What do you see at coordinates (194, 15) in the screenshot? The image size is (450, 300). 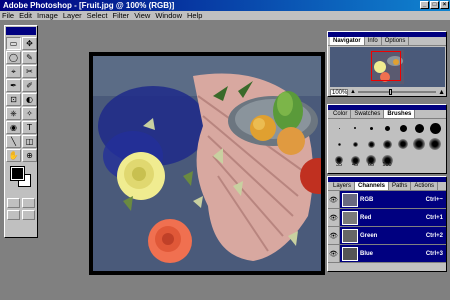 I see `menu-help: Help` at bounding box center [194, 15].